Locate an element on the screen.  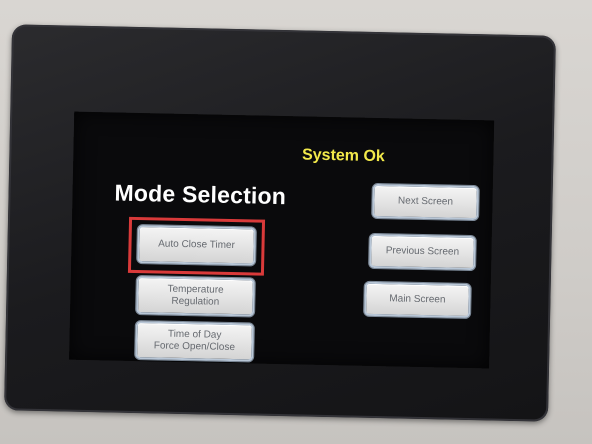
time-of-day-force-label: Time of Day Force Open/Close is located at coordinates (194, 341).